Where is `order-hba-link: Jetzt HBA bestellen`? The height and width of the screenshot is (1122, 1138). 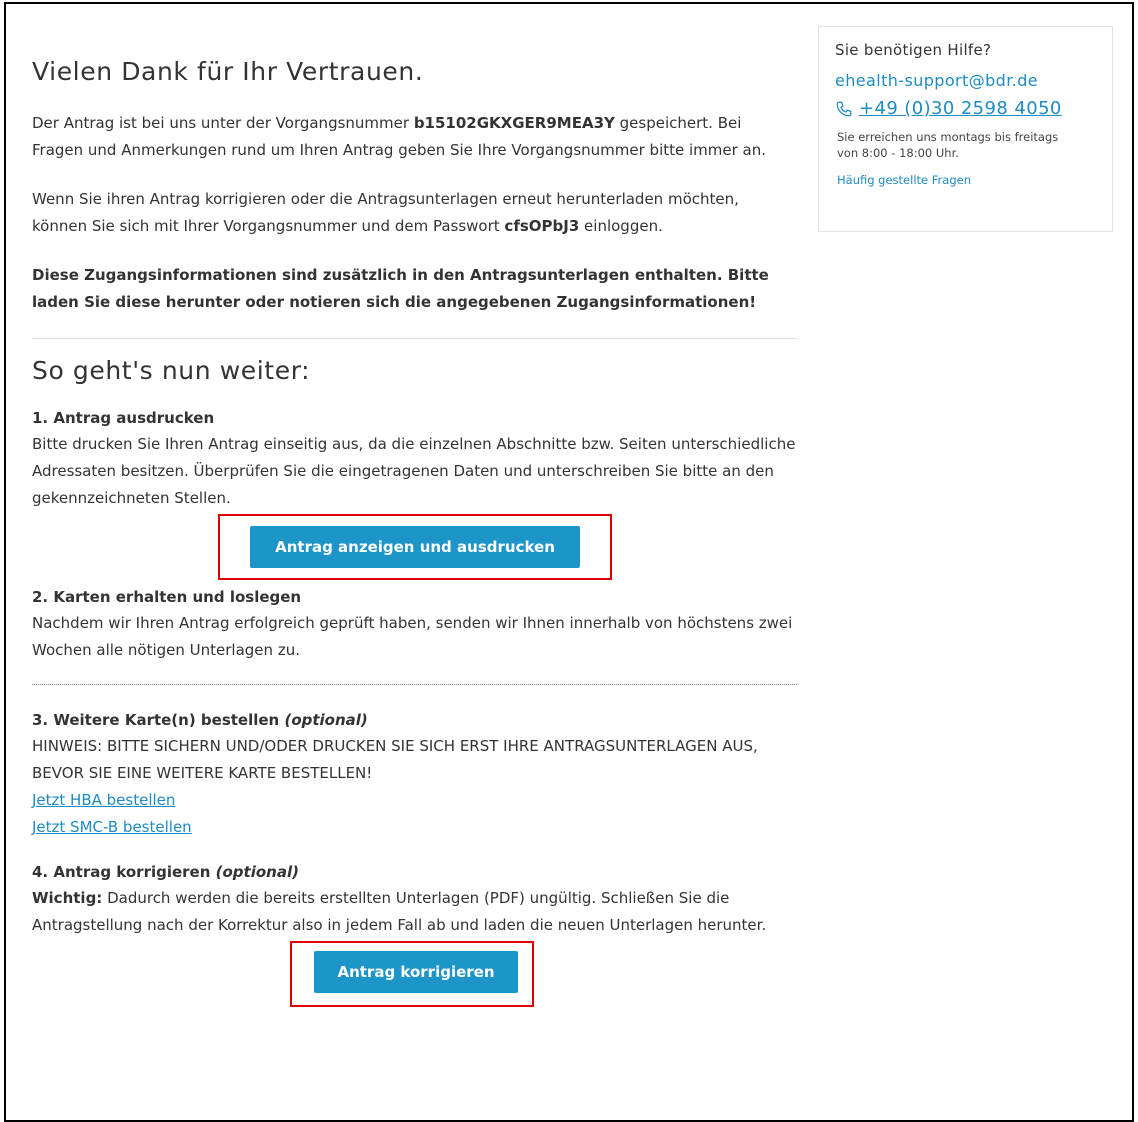
order-hba-link: Jetzt HBA bestellen is located at coordinates (414, 800).